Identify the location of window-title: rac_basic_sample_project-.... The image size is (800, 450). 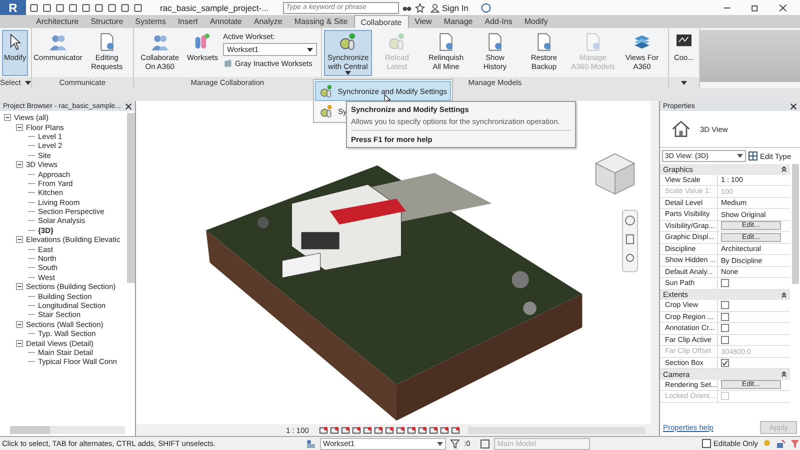
(215, 7).